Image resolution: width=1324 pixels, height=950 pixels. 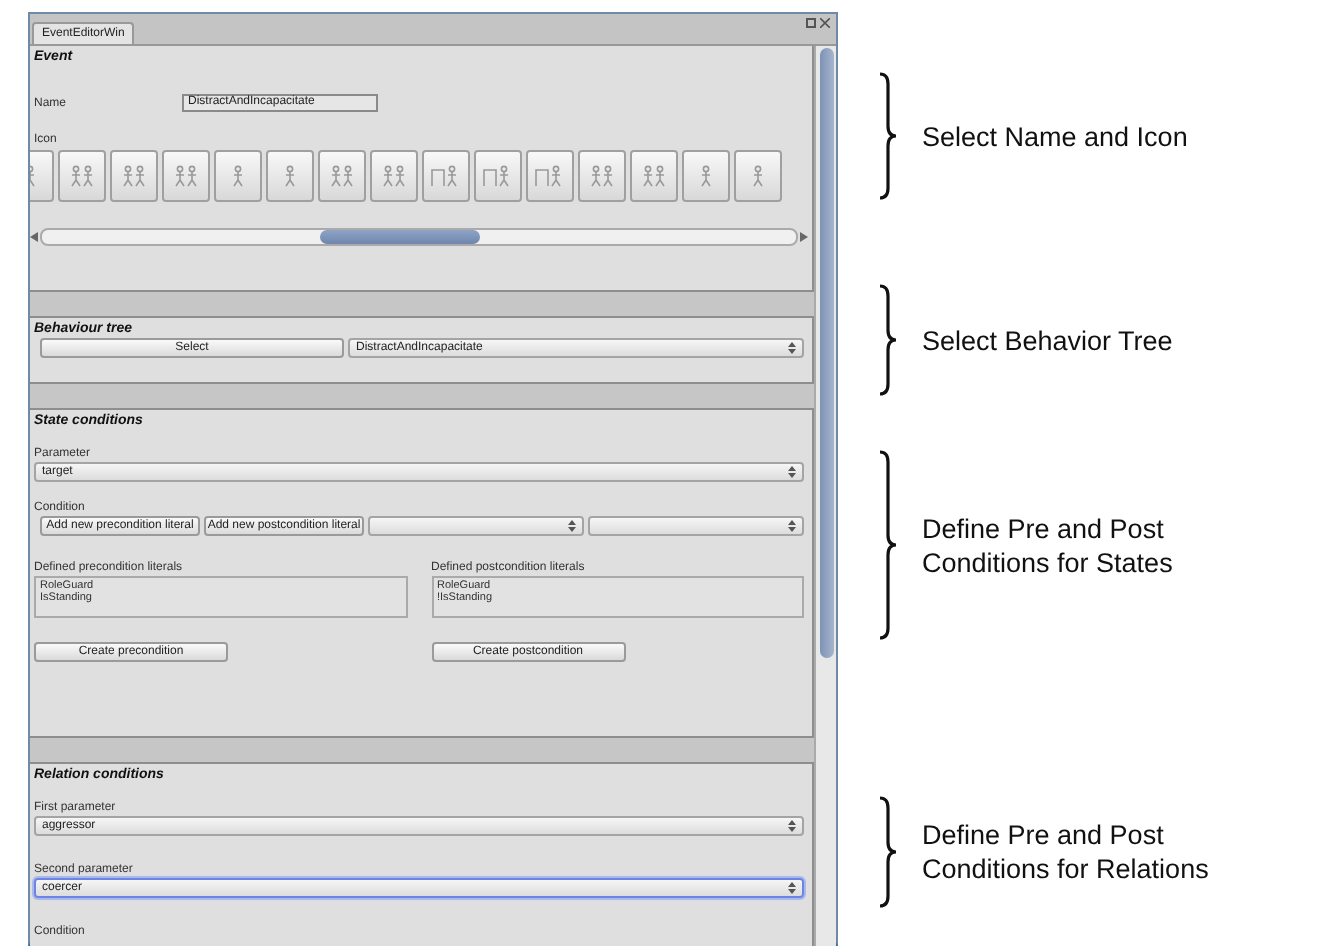 What do you see at coordinates (419, 237) in the screenshot?
I see `horizontal-scrollbar` at bounding box center [419, 237].